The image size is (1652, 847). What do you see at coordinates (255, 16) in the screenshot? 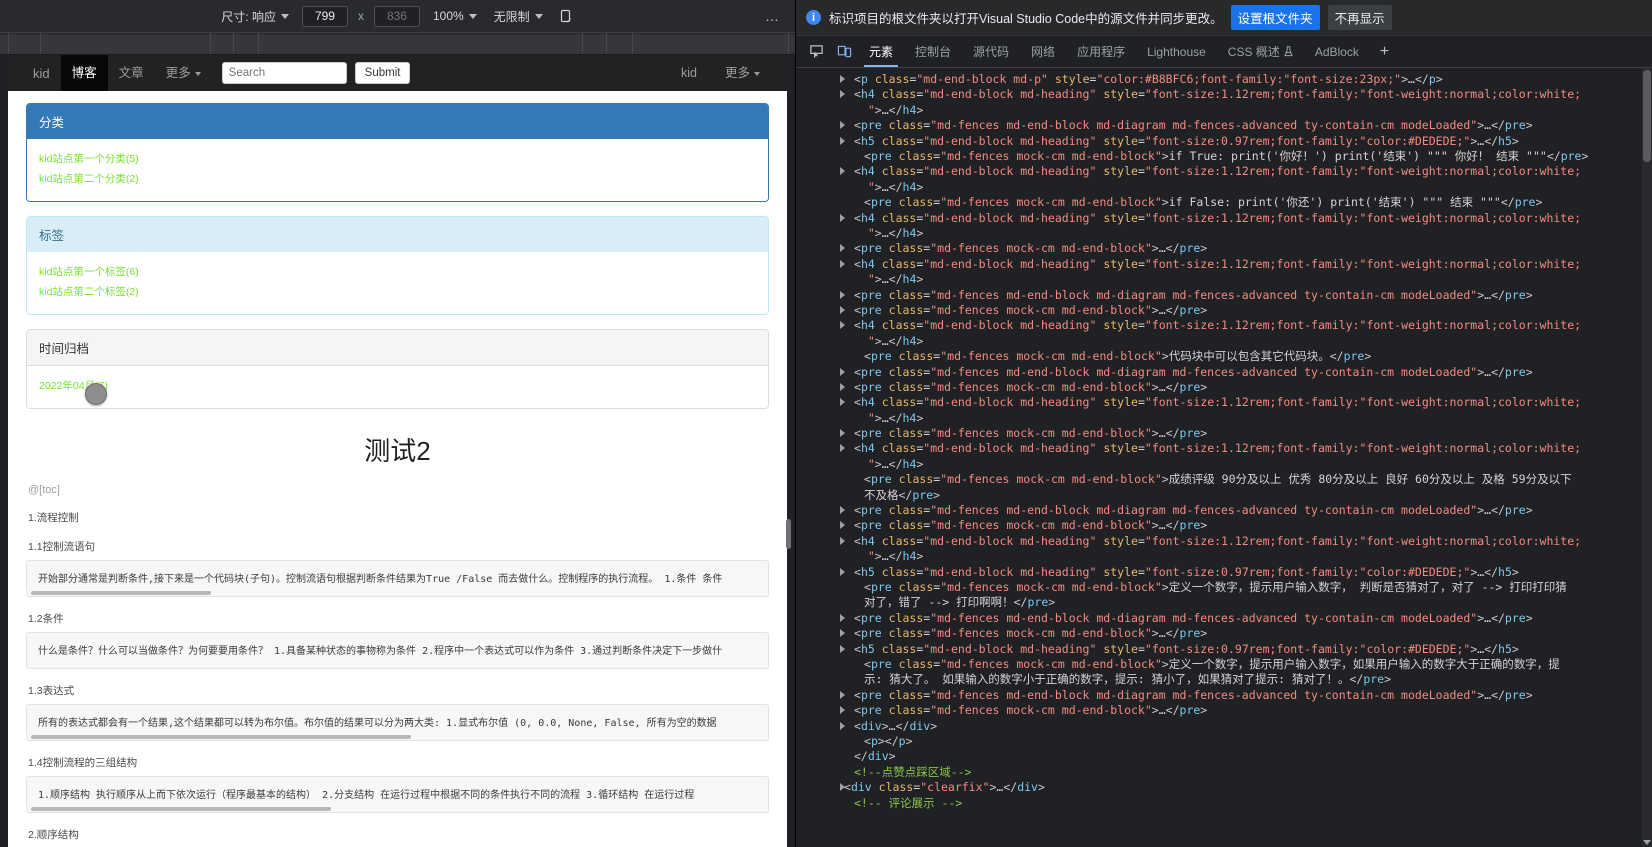
I see `device-size-select: 尺寸: 响应` at bounding box center [255, 16].